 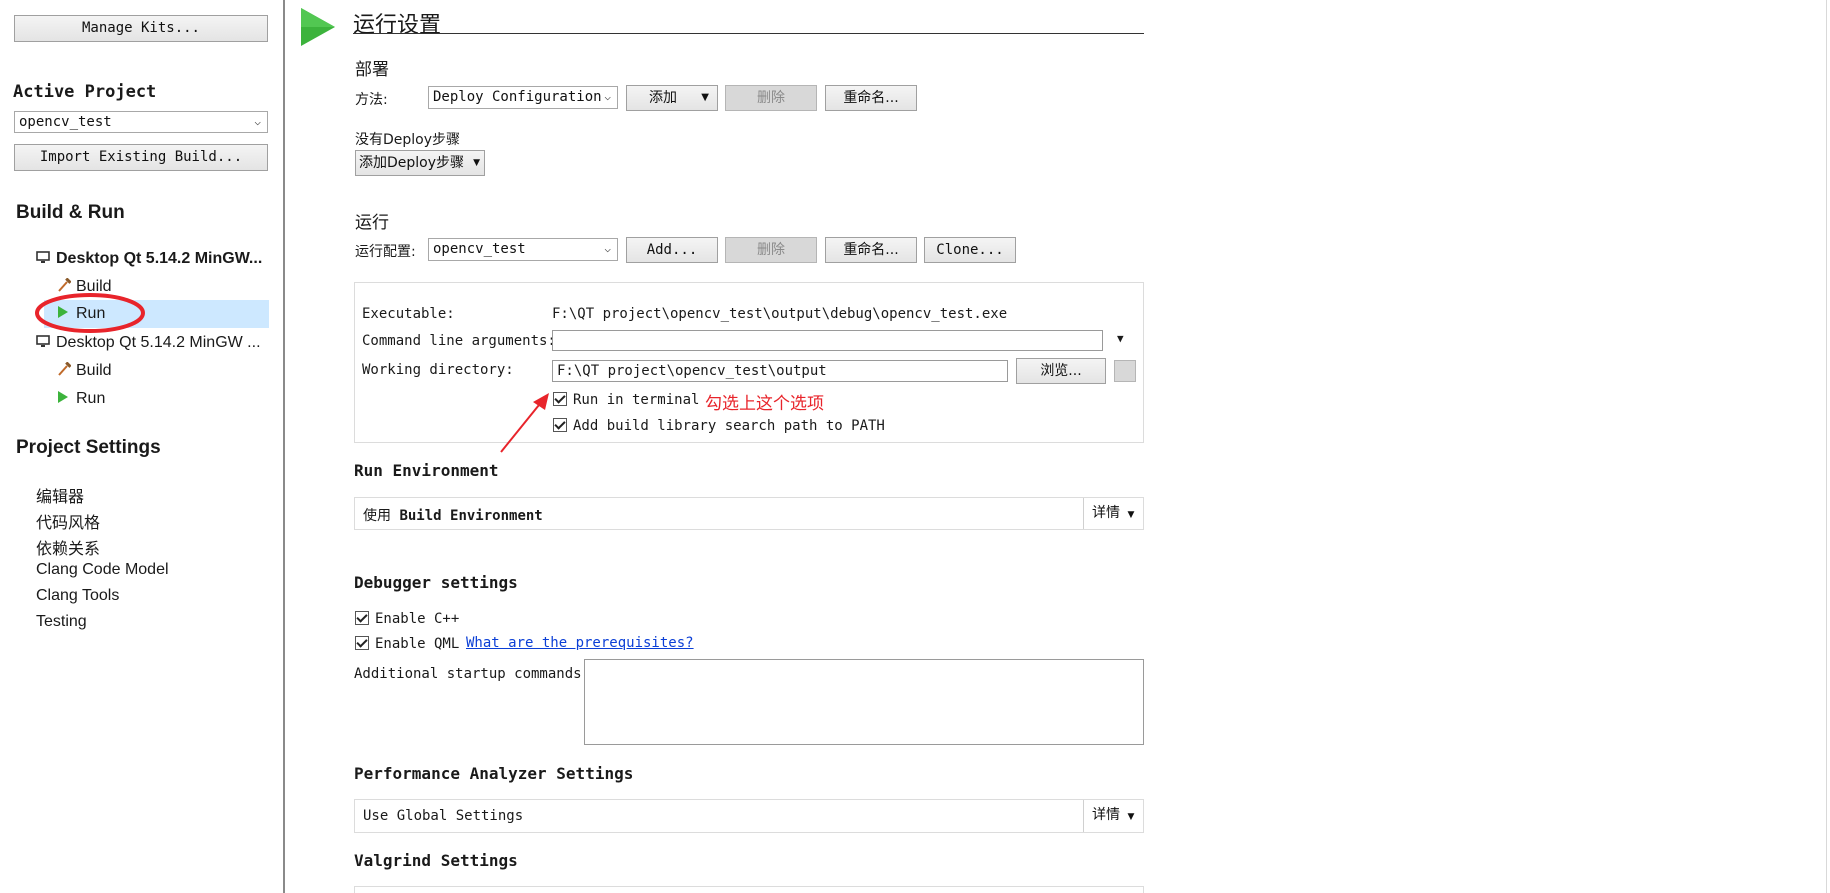 I want to click on kit-2-run-label: Run, so click(x=91, y=398).